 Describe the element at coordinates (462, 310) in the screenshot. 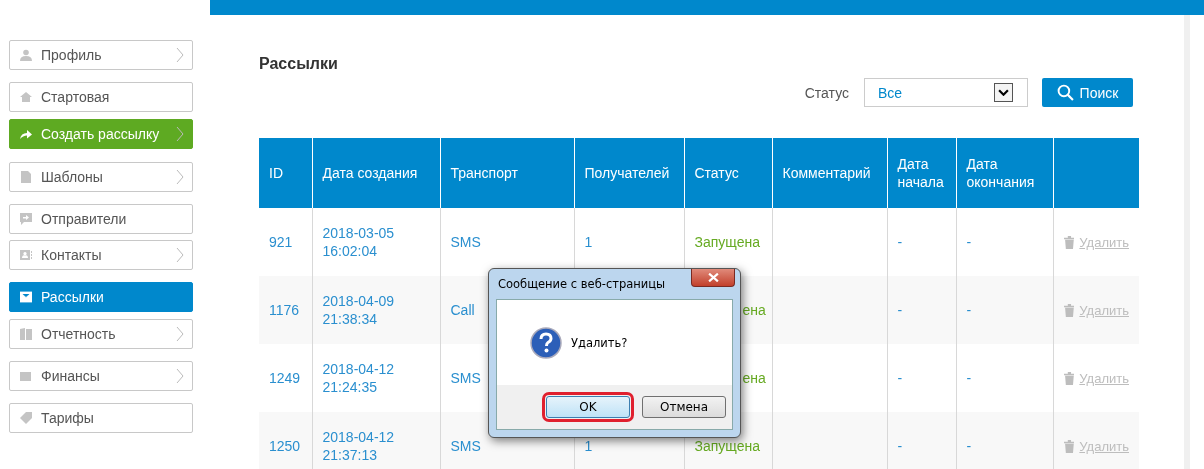

I see `table-cell: Call` at that location.